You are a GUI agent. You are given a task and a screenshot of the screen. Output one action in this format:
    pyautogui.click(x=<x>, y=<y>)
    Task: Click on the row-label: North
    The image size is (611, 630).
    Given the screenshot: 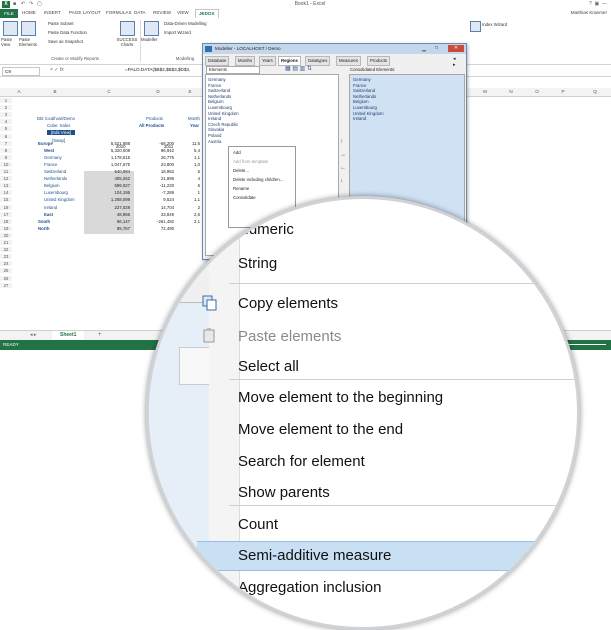 What is the action you would take?
    pyautogui.click(x=43, y=228)
    